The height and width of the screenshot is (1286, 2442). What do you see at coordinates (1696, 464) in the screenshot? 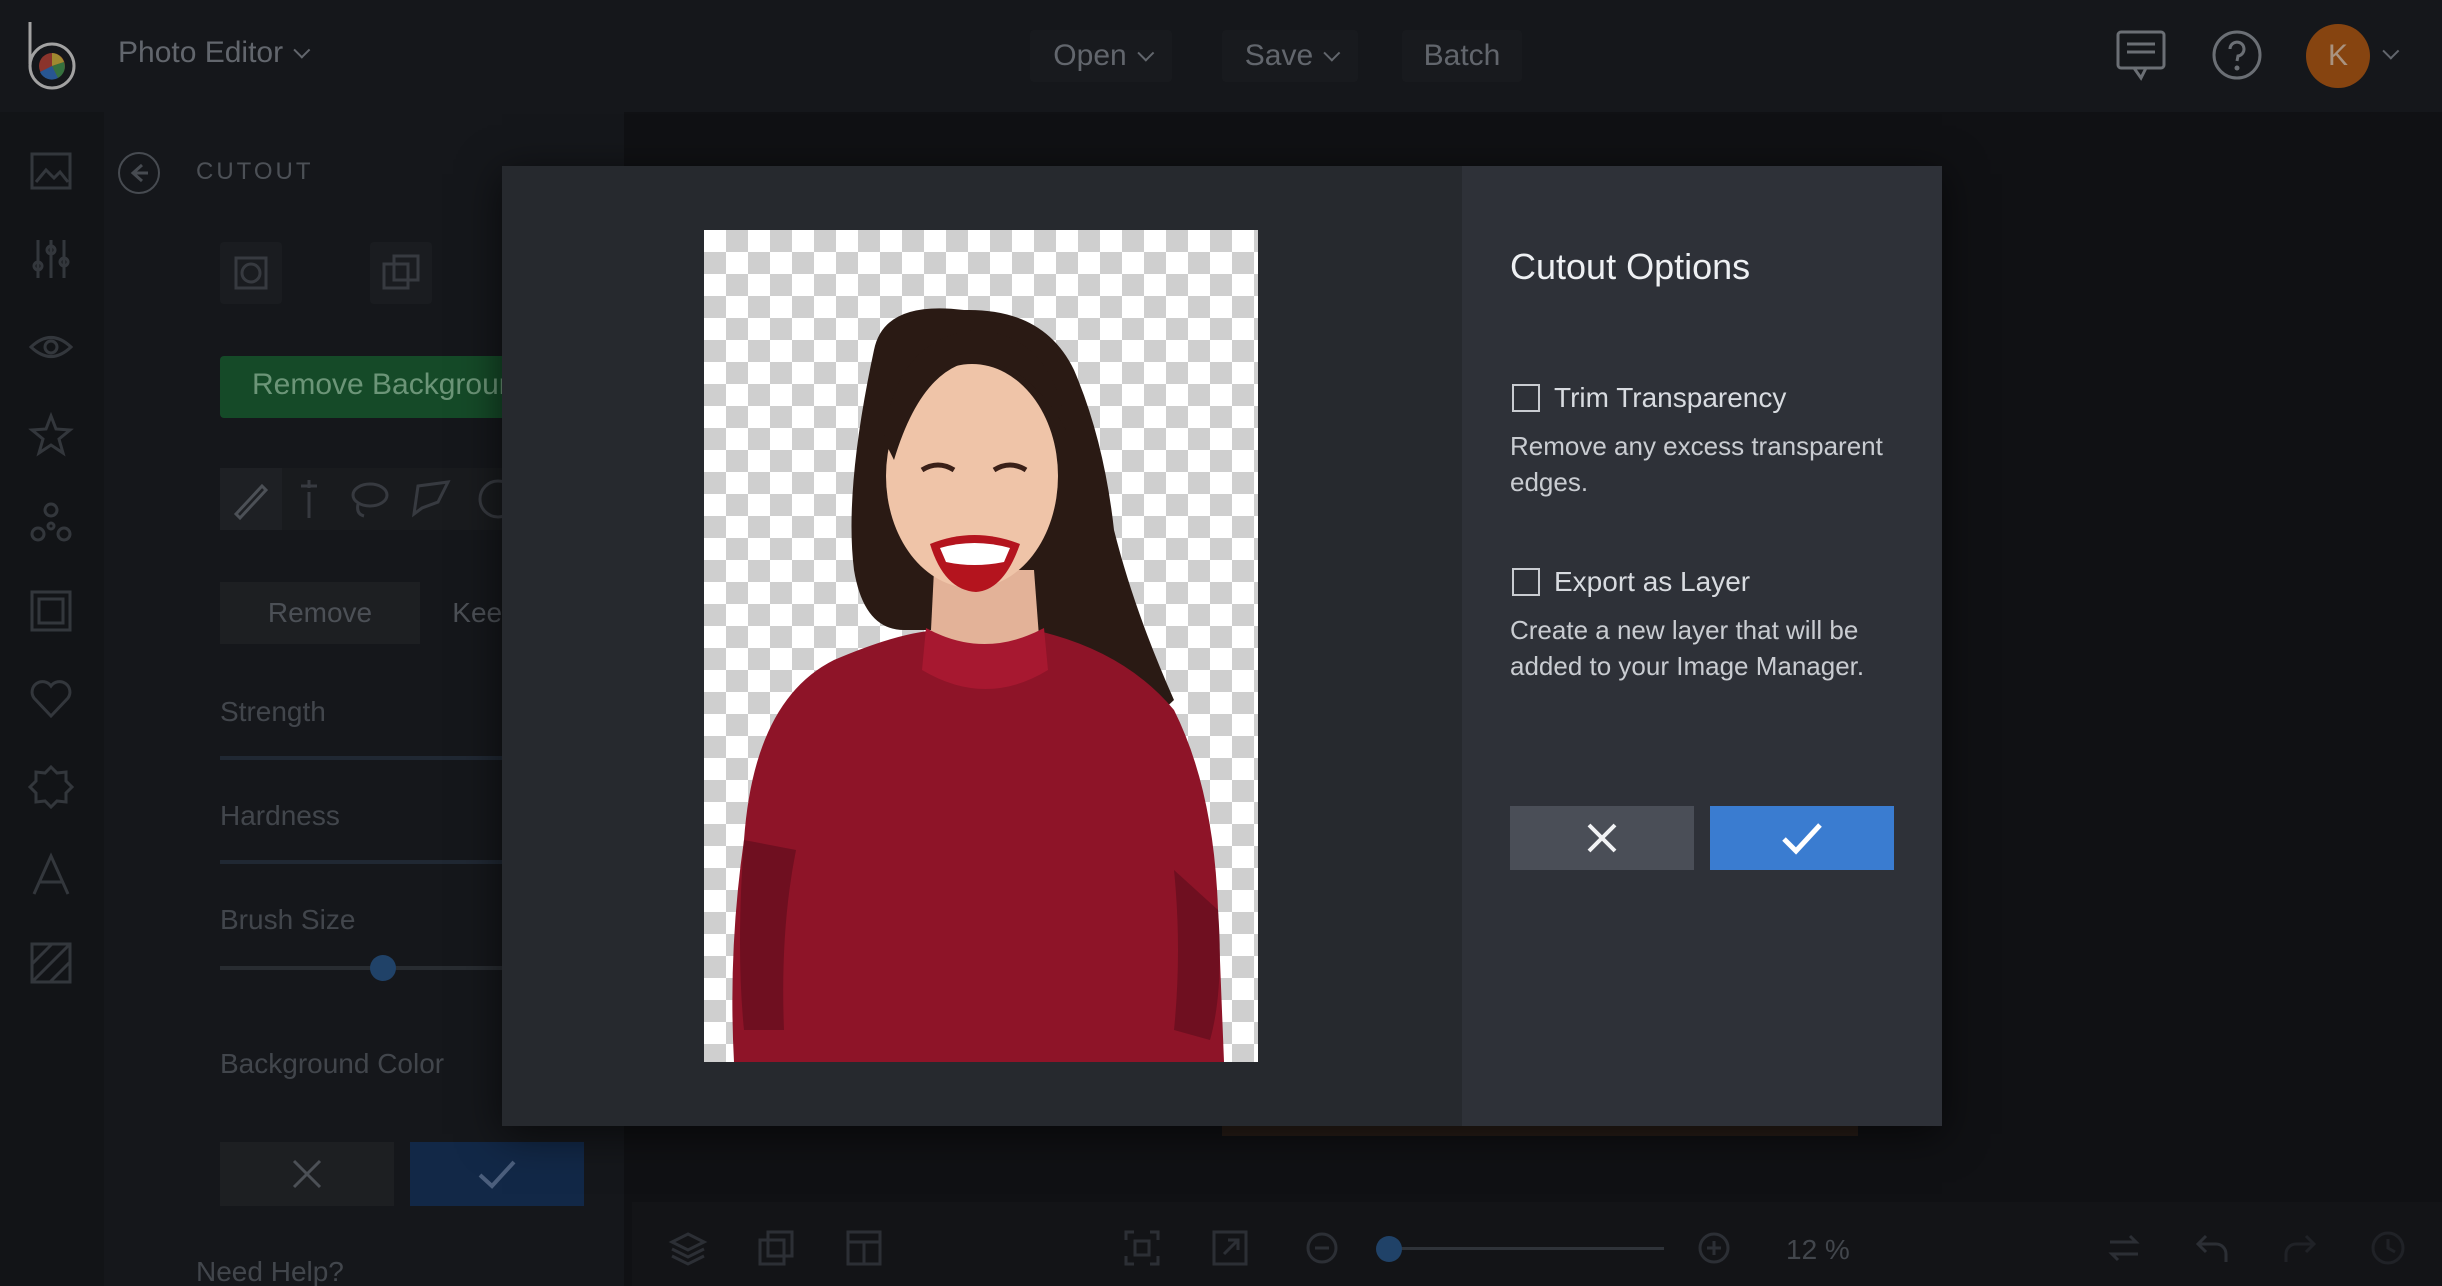
I see `trim-transparency-description: Remove any excess transparent edges.` at bounding box center [1696, 464].